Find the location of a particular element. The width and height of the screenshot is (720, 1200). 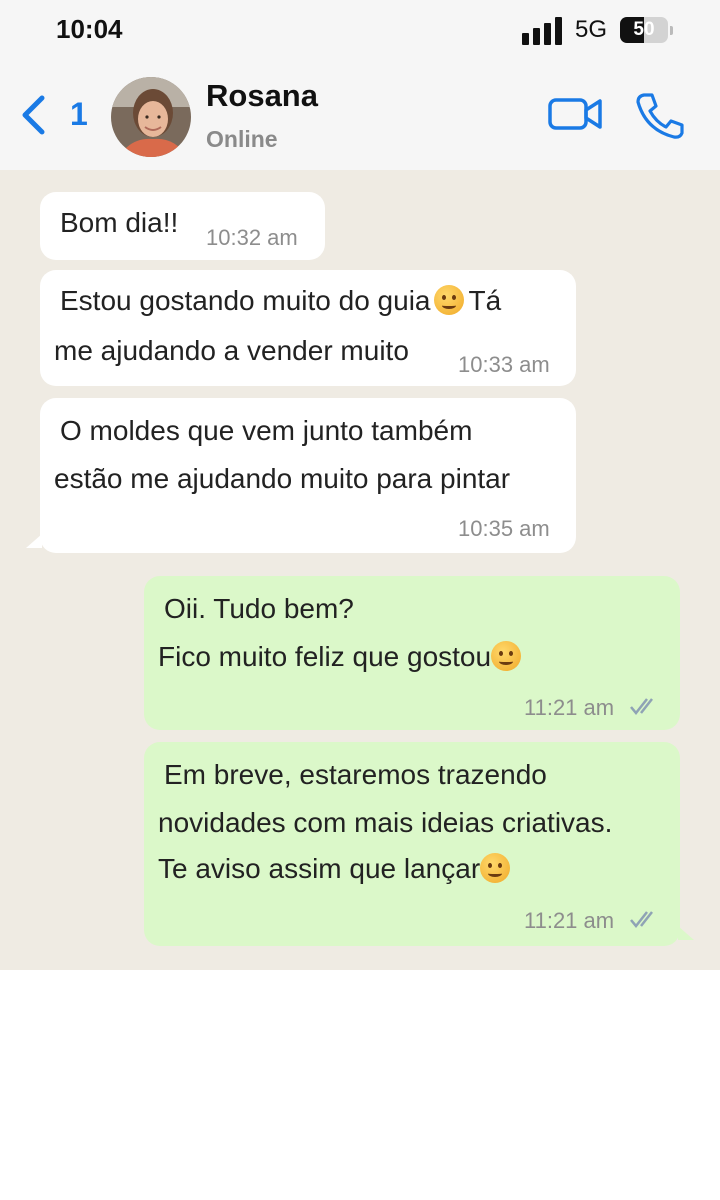

network-type: 5G is located at coordinates (591, 29).